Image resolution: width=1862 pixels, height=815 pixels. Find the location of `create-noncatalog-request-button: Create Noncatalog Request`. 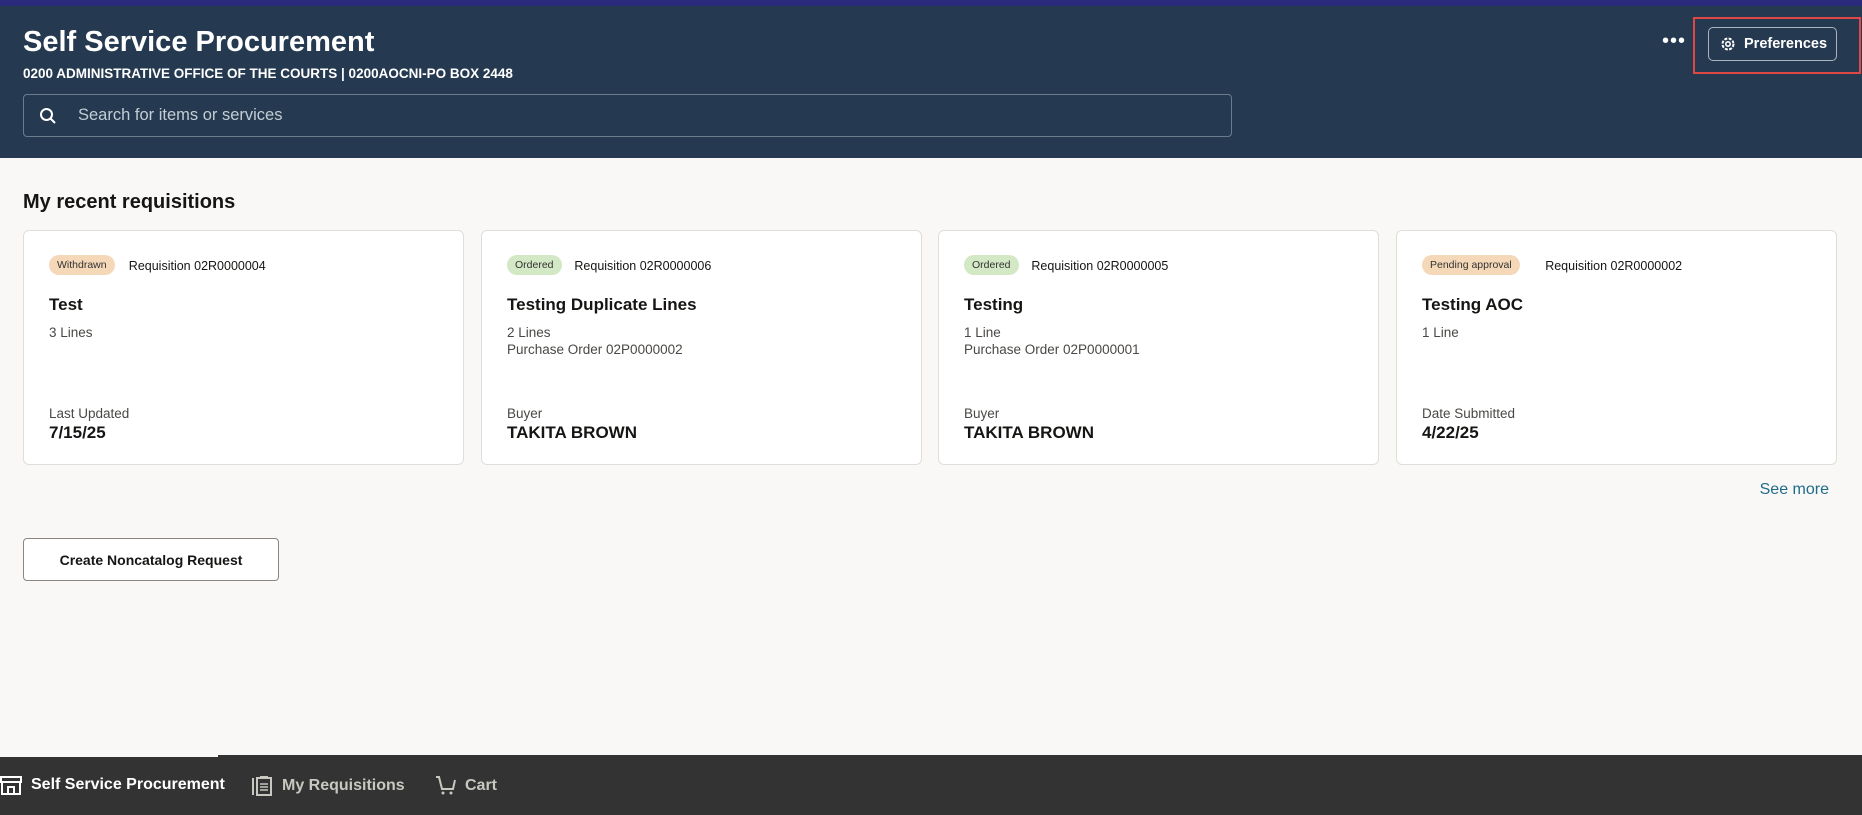

create-noncatalog-request-button: Create Noncatalog Request is located at coordinates (151, 559).